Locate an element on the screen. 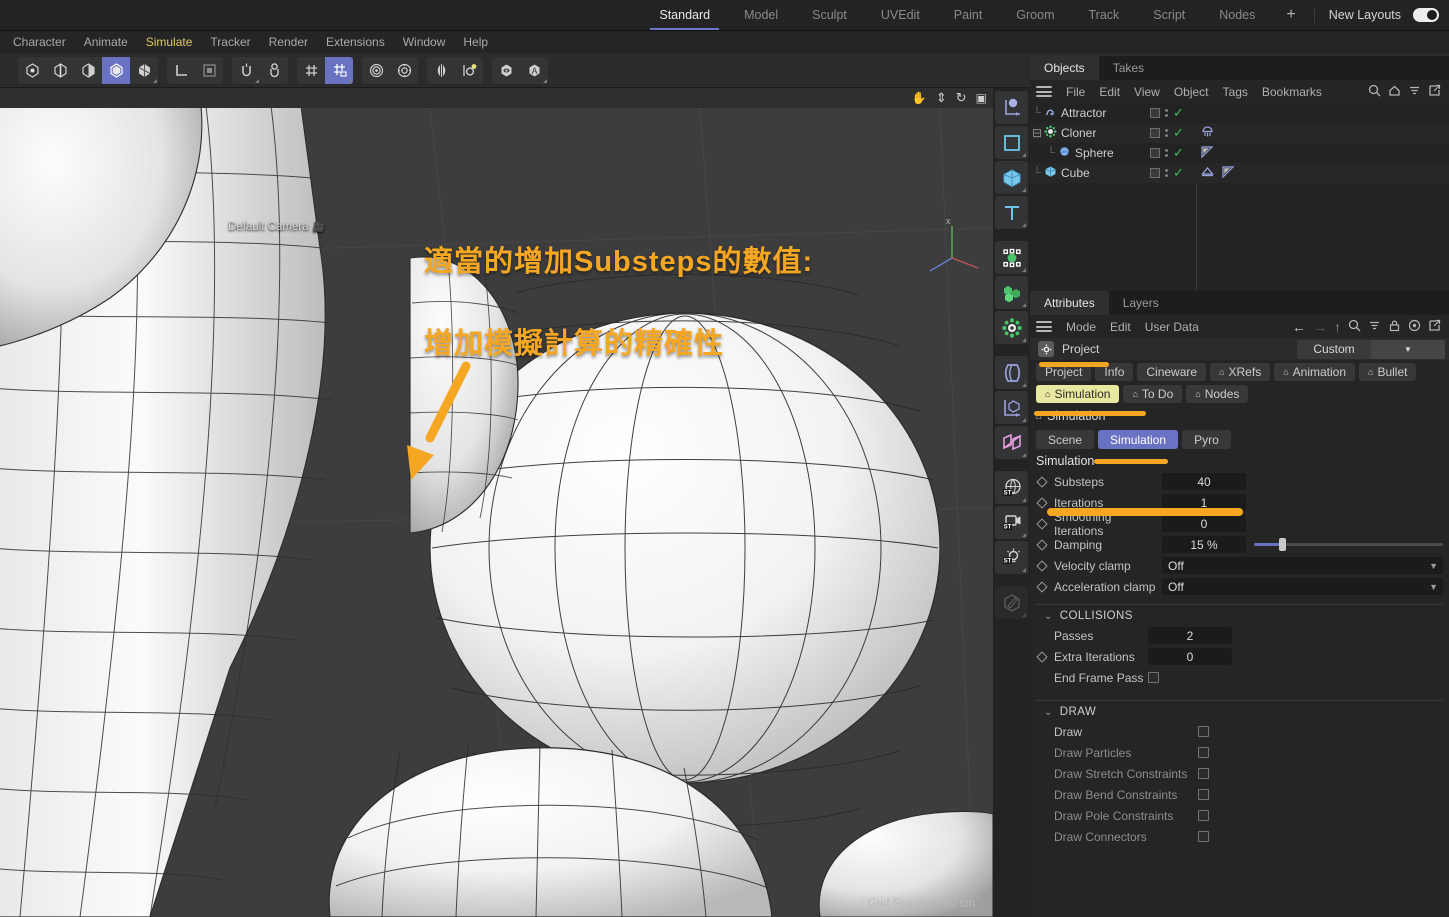 This screenshot has width=1449, height=917. field-draw-pole-constraints: Draw Pole Constraints is located at coordinates (1239, 815).